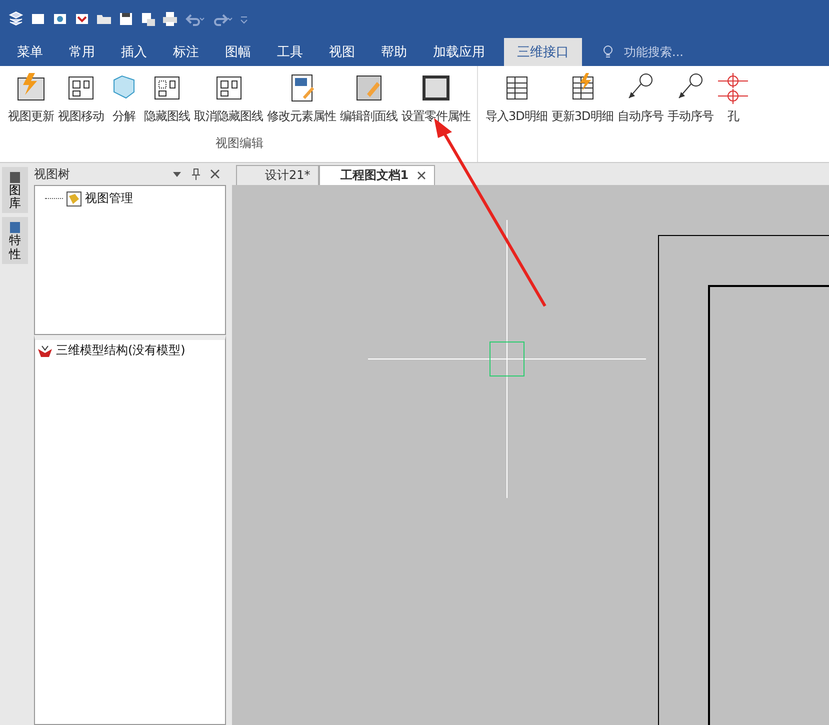 The image size is (829, 725). I want to click on lightbulb-icon, so click(608, 52).